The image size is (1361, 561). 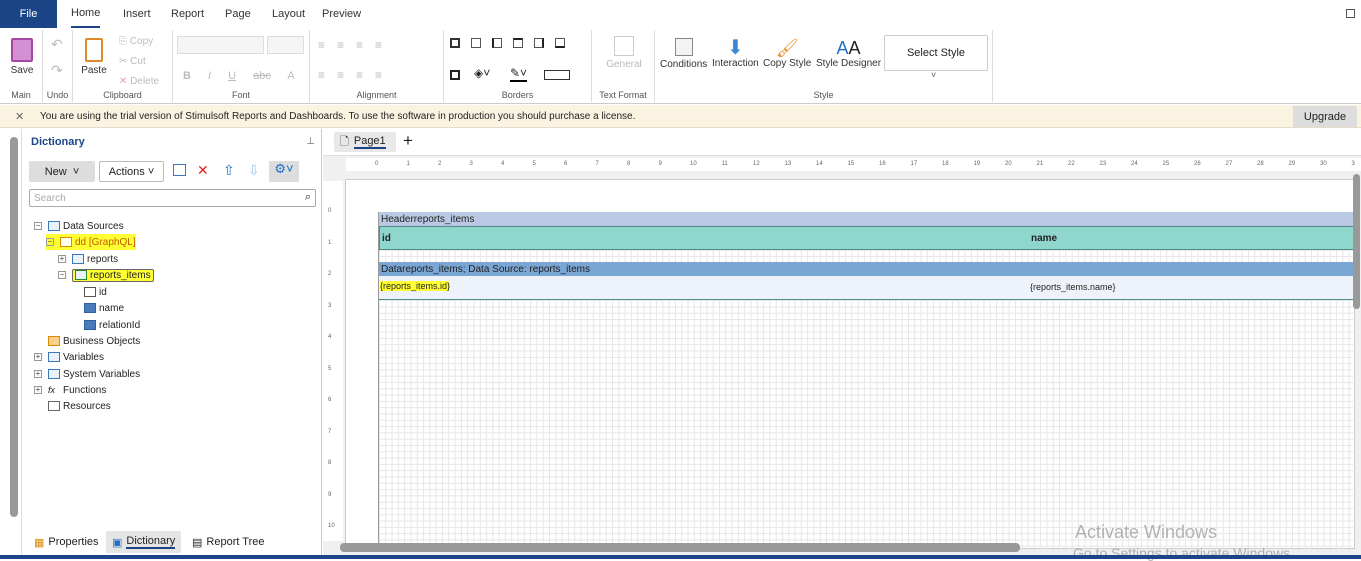 I want to click on ruler-tick-label: 0, so click(x=377, y=164).